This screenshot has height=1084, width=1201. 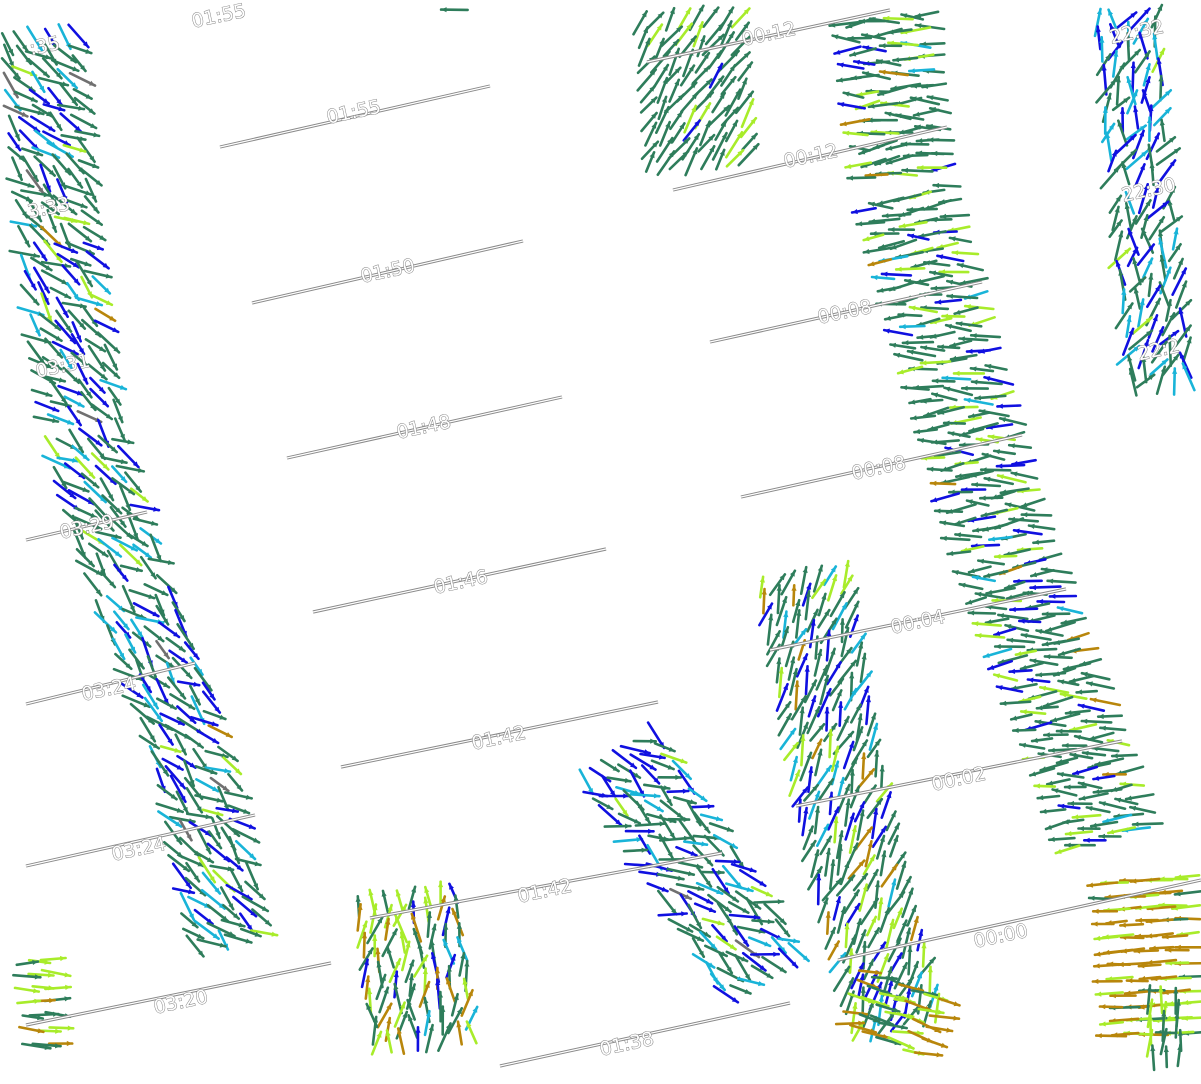 What do you see at coordinates (846, 312) in the screenshot?
I see `time-track-line: 00:08` at bounding box center [846, 312].